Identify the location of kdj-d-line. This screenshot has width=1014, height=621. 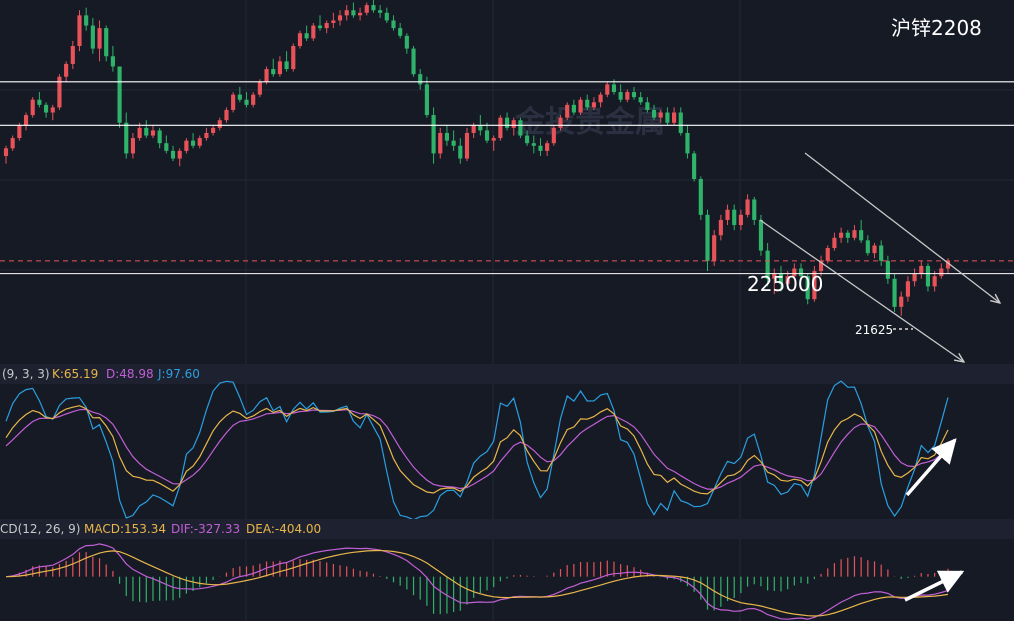
(477, 449).